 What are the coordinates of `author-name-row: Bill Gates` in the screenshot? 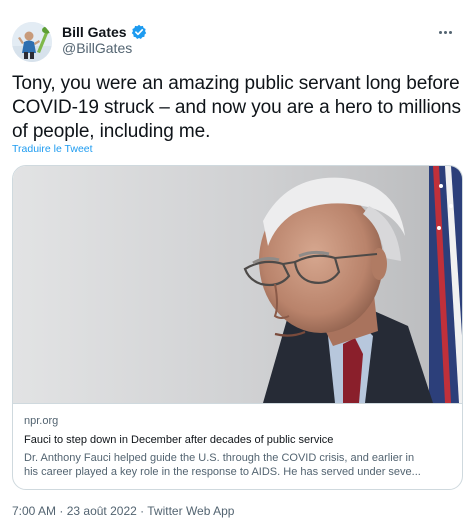 It's located at (104, 32).